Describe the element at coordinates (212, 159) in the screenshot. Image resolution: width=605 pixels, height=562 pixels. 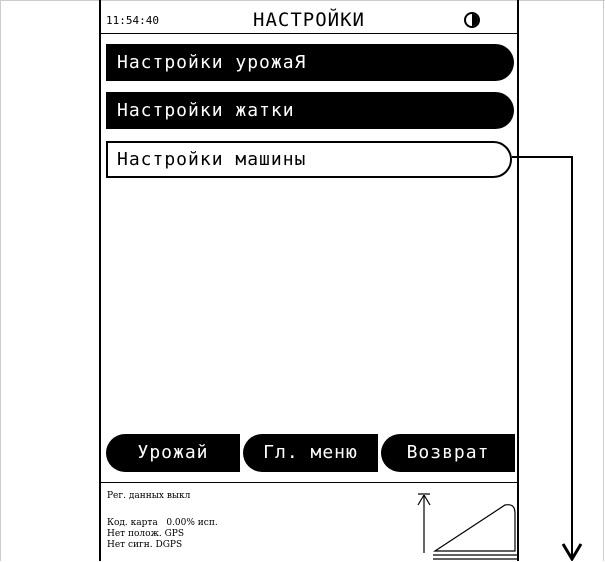
I see `menu-item-label: Настройки машины` at that location.